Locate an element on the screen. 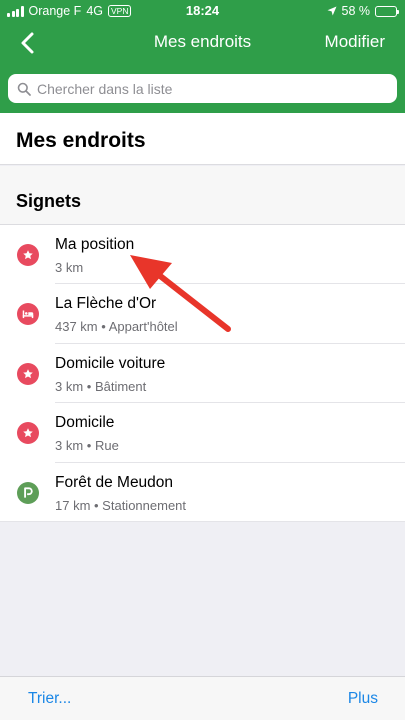  list-item: Domicile voiture 3 km • Bâtiment is located at coordinates (202, 373).